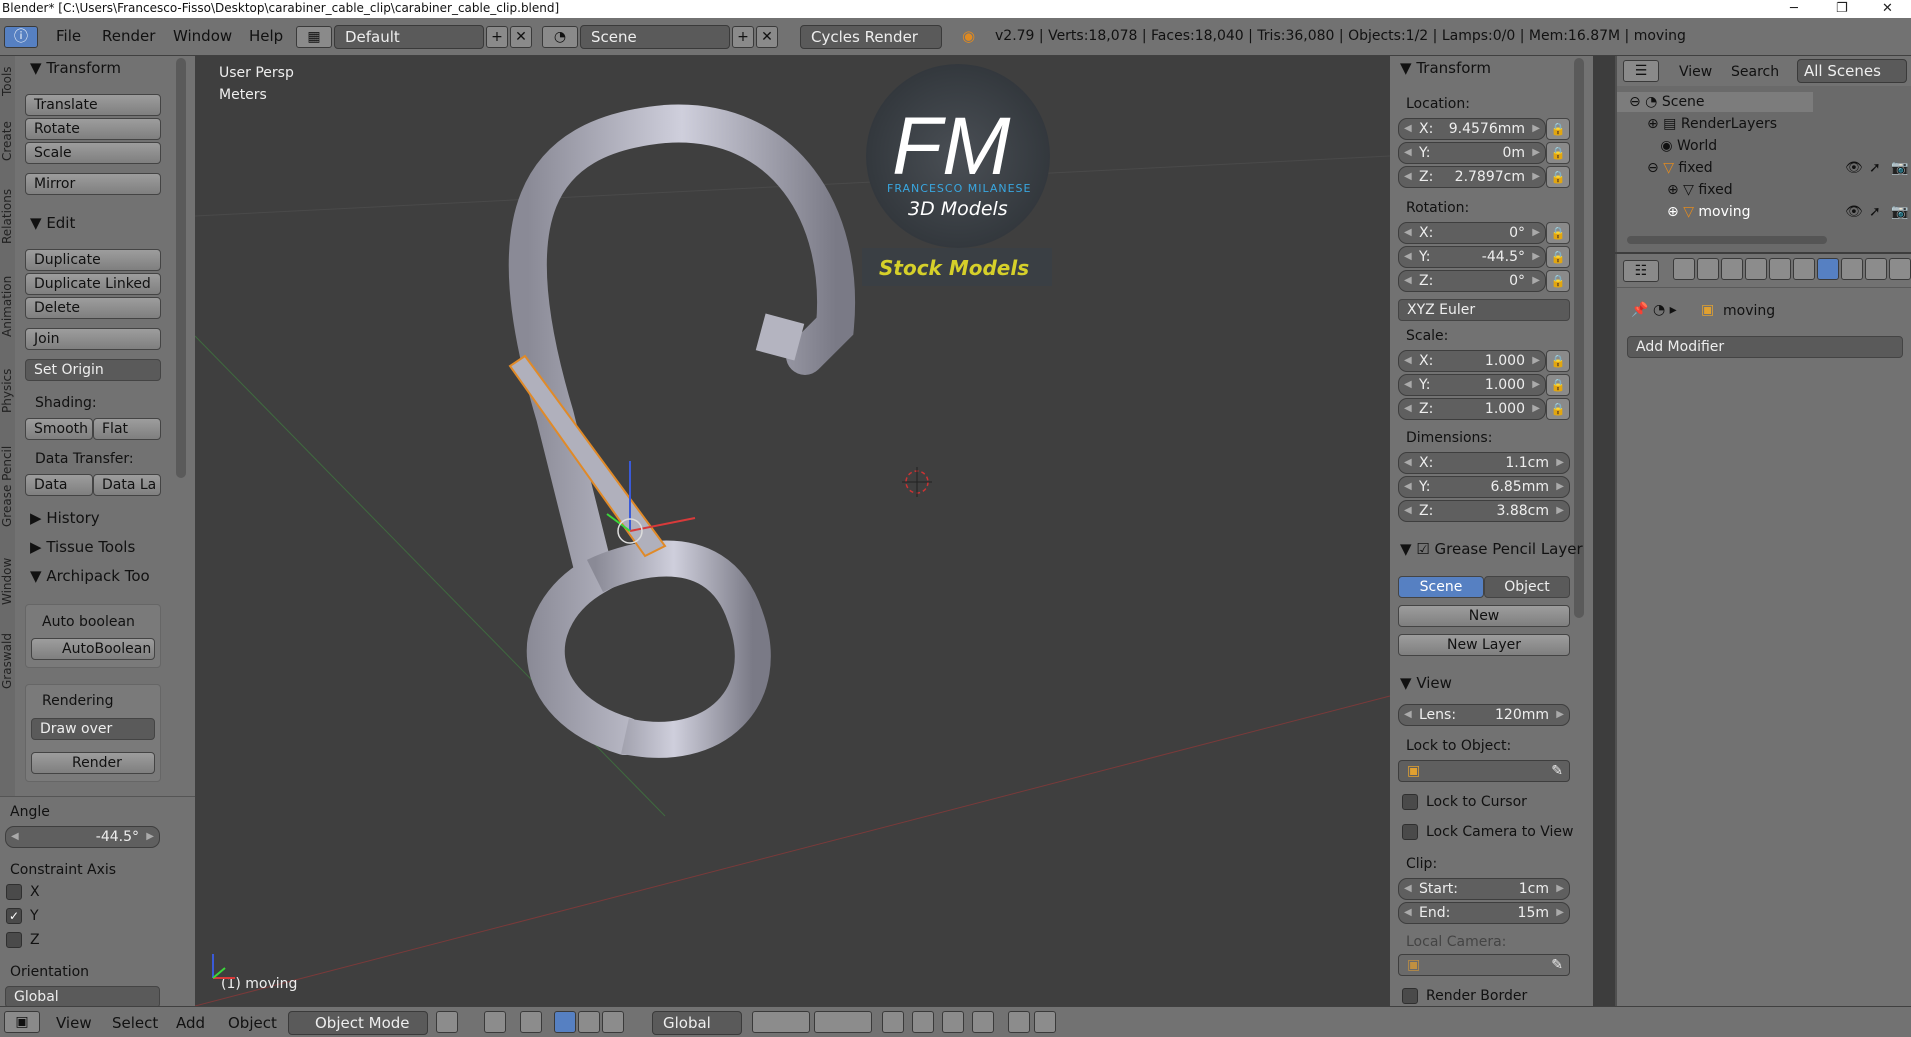  What do you see at coordinates (1755, 72) in the screenshot?
I see `outliner-search-menu: Search` at bounding box center [1755, 72].